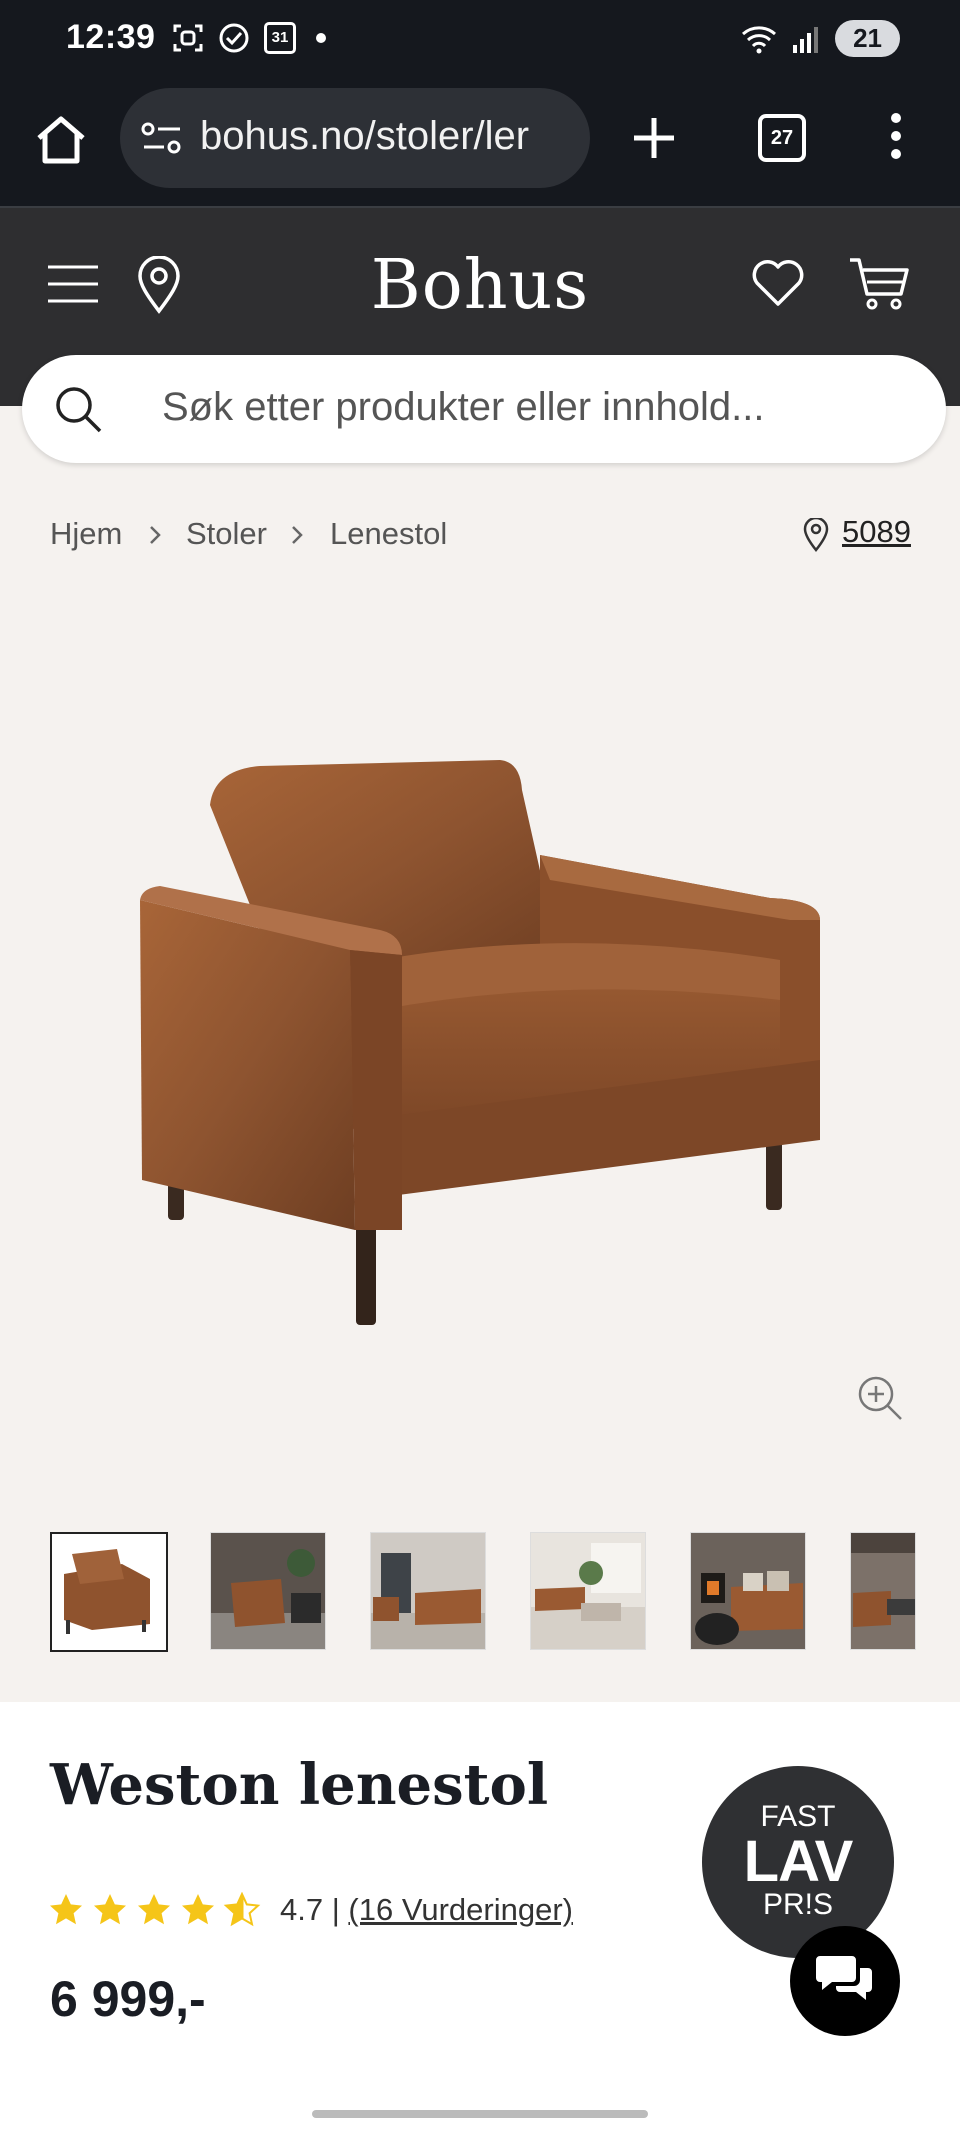  Describe the element at coordinates (480, 285) in the screenshot. I see `site-logo: Bohus` at that location.